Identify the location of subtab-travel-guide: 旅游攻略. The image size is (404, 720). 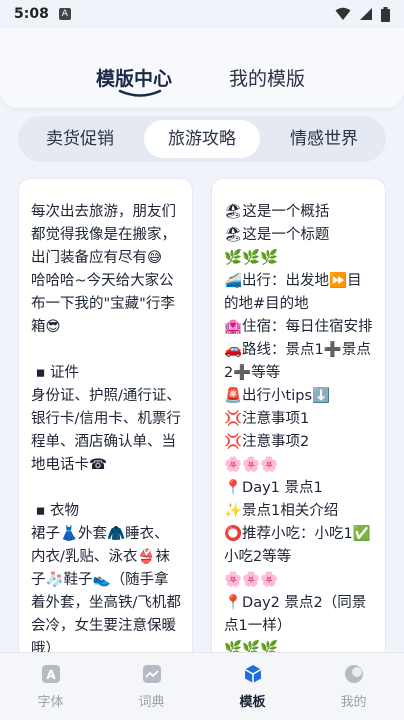
(202, 139).